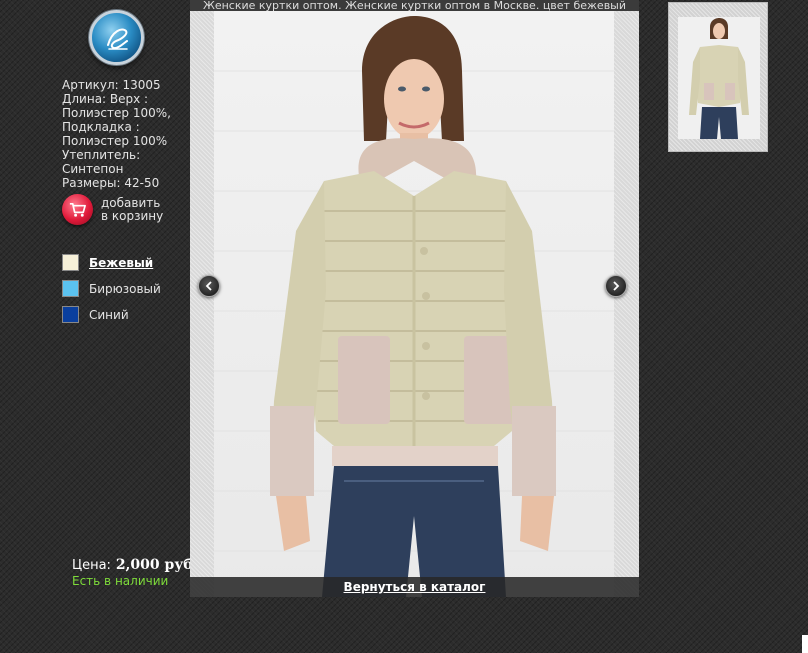 The height and width of the screenshot is (653, 808). I want to click on chevron-right-icon, so click(616, 286).